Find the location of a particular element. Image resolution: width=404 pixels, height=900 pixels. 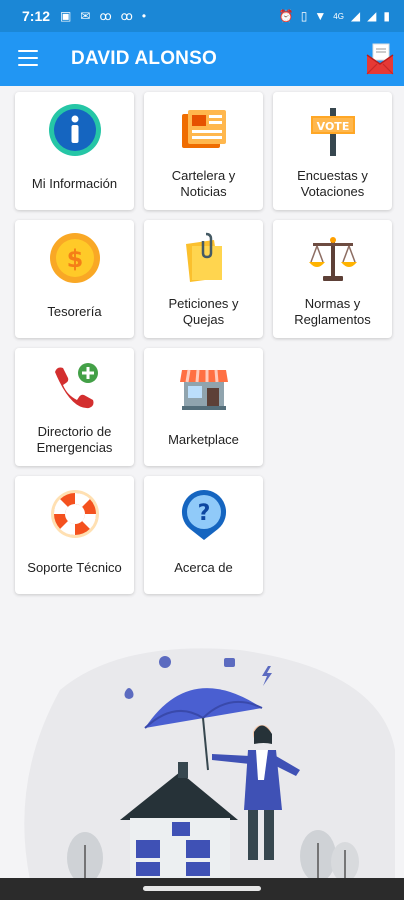

battery-icon: ▮ is located at coordinates (386, 16).